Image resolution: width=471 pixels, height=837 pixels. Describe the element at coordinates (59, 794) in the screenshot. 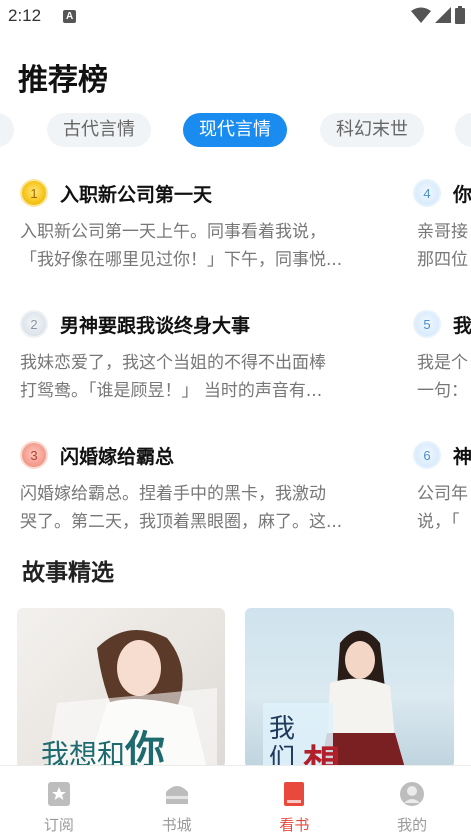

I see `star-icon` at that location.